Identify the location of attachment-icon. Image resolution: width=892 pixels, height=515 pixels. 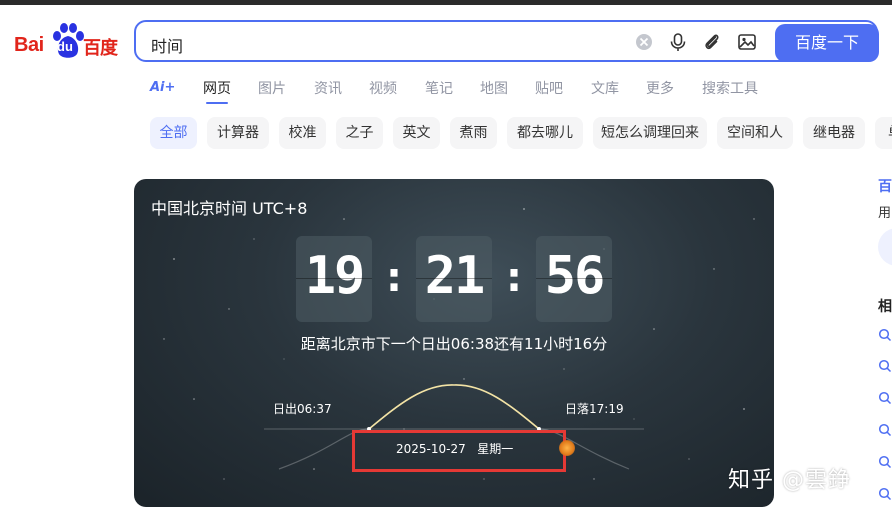
(712, 42).